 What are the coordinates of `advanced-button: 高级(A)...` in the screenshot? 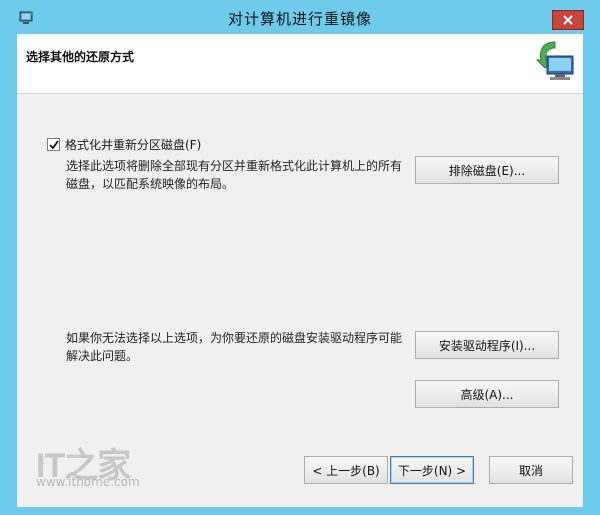 It's located at (487, 394).